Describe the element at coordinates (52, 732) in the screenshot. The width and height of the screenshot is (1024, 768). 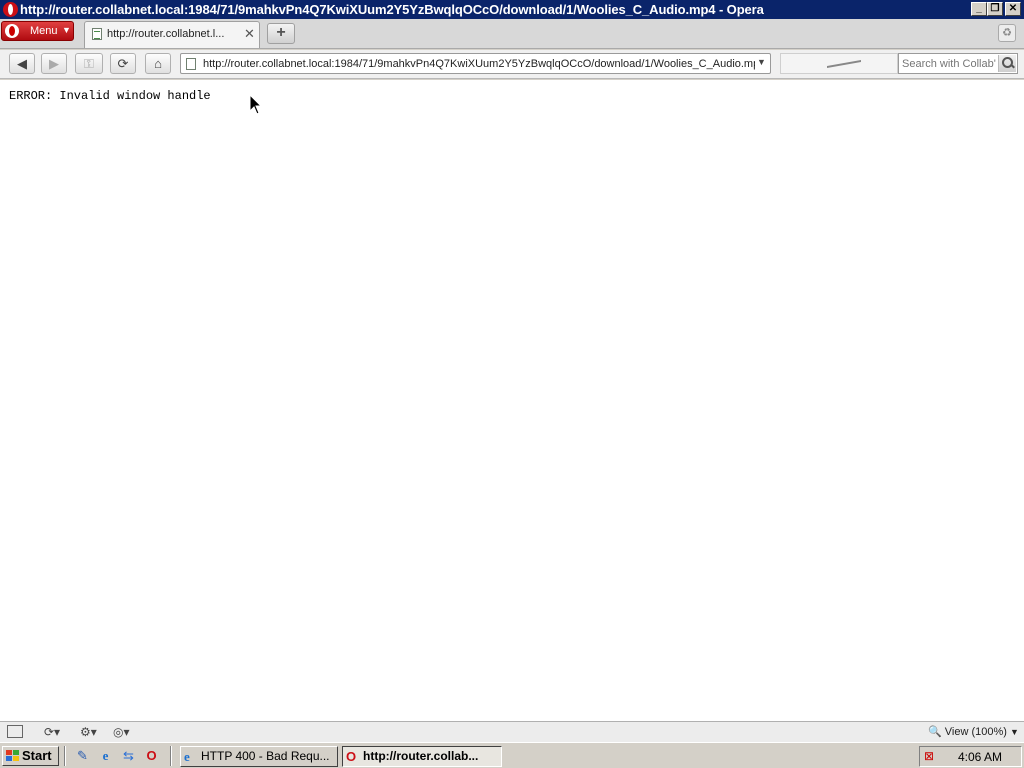
I see `sync-icon: ⟳▾` at that location.